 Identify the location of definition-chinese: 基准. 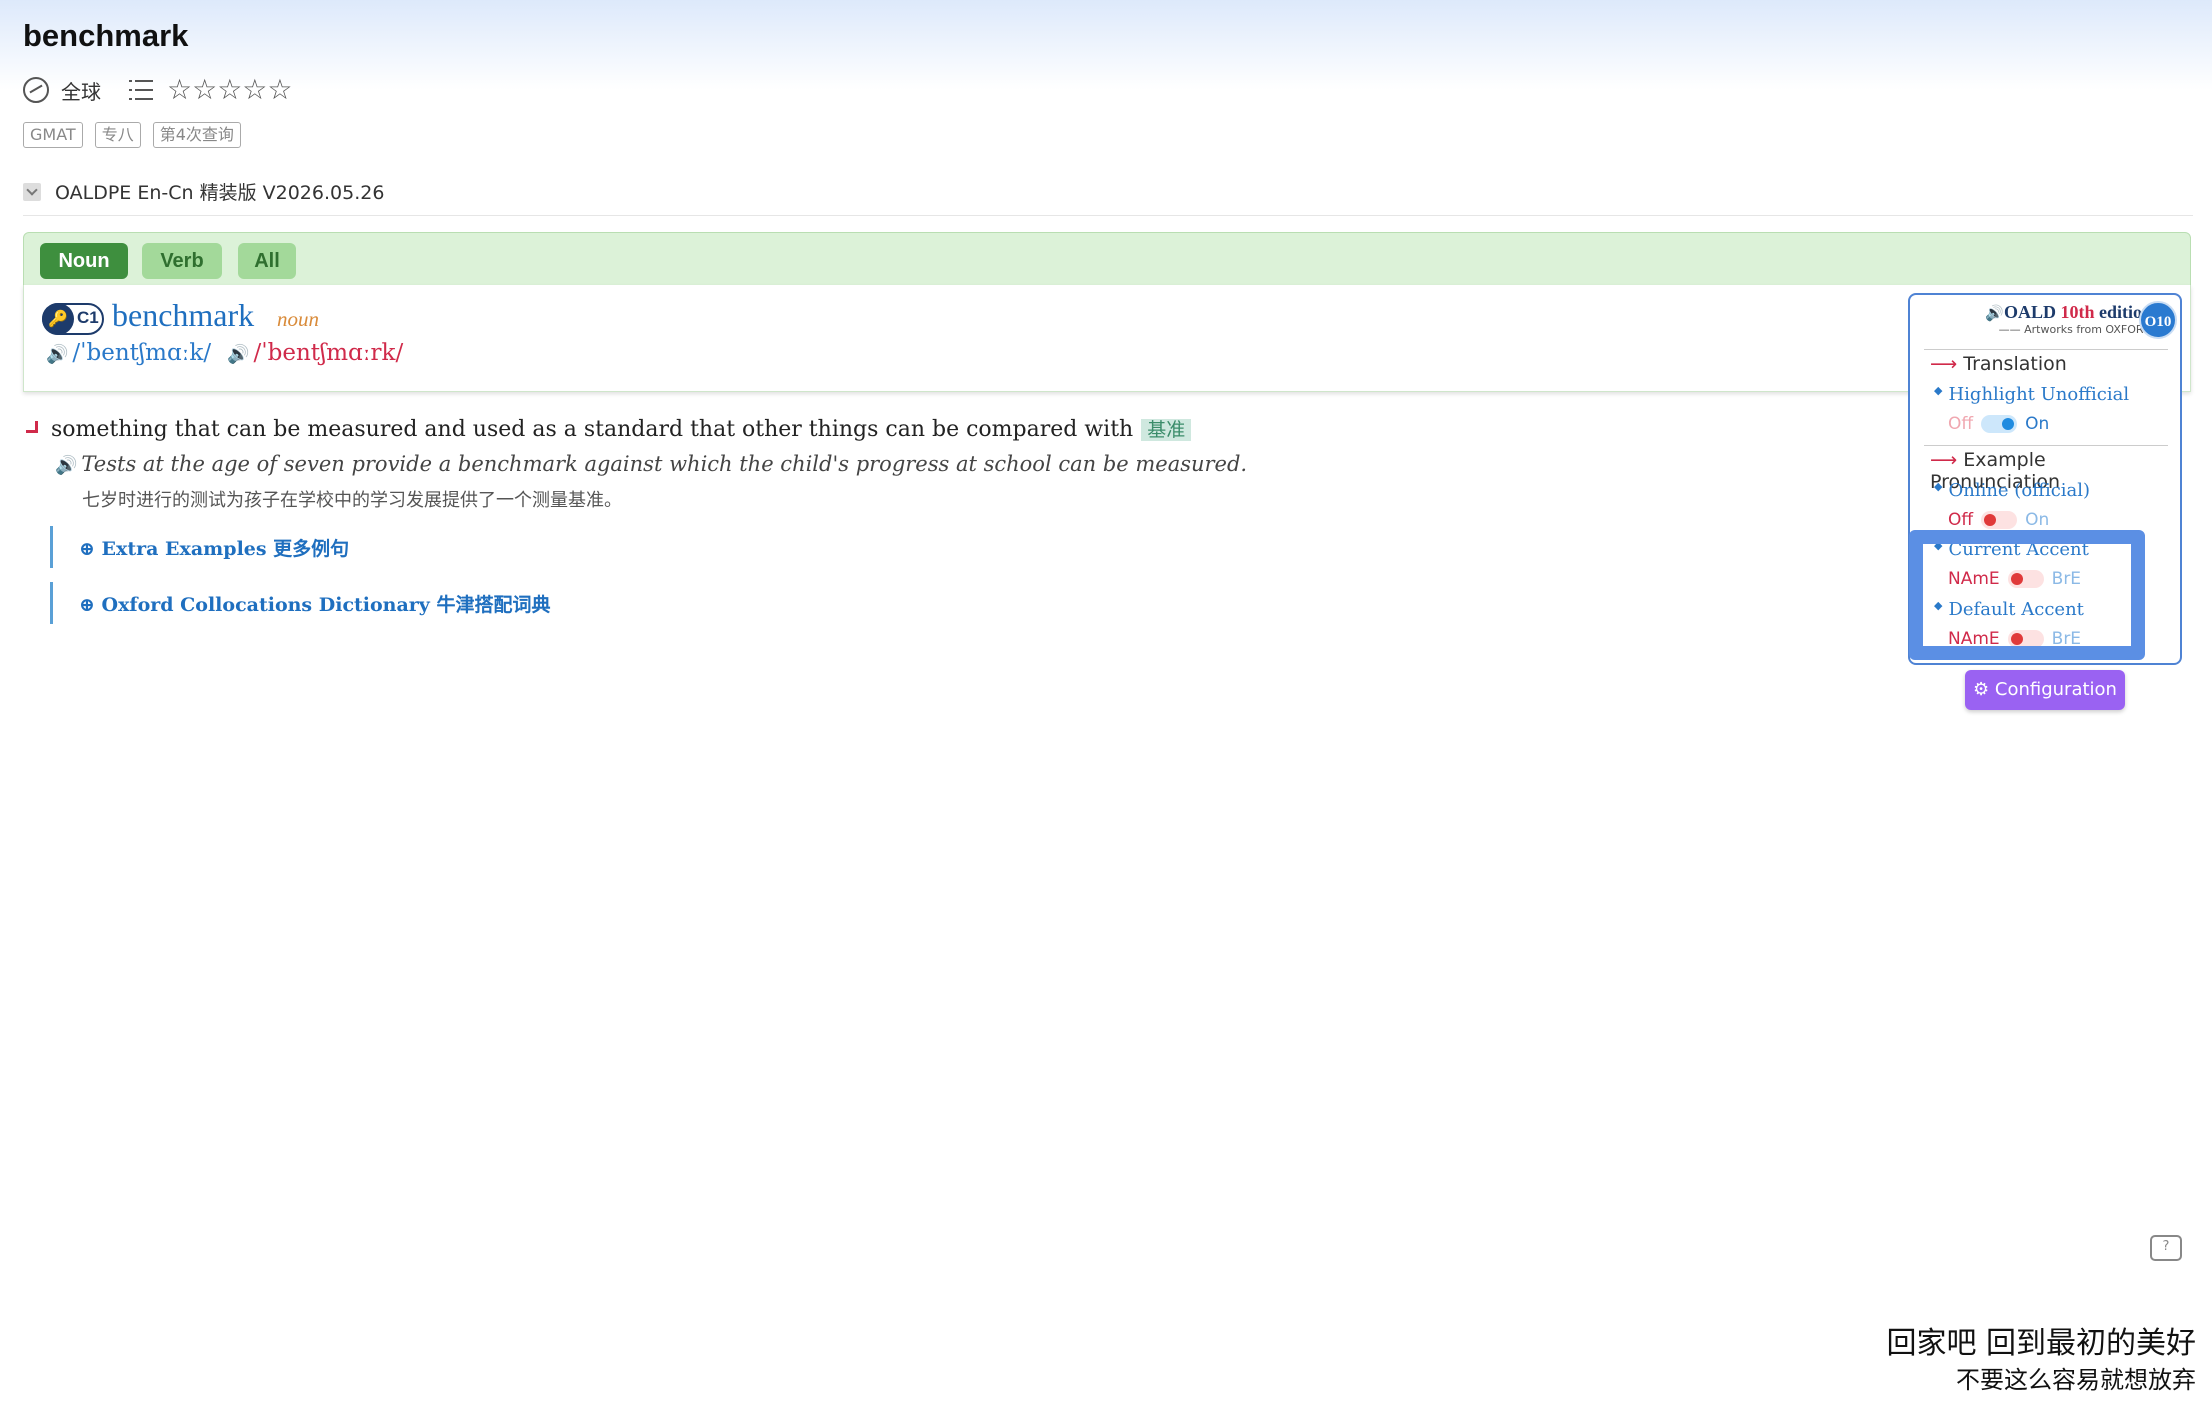
(1166, 430).